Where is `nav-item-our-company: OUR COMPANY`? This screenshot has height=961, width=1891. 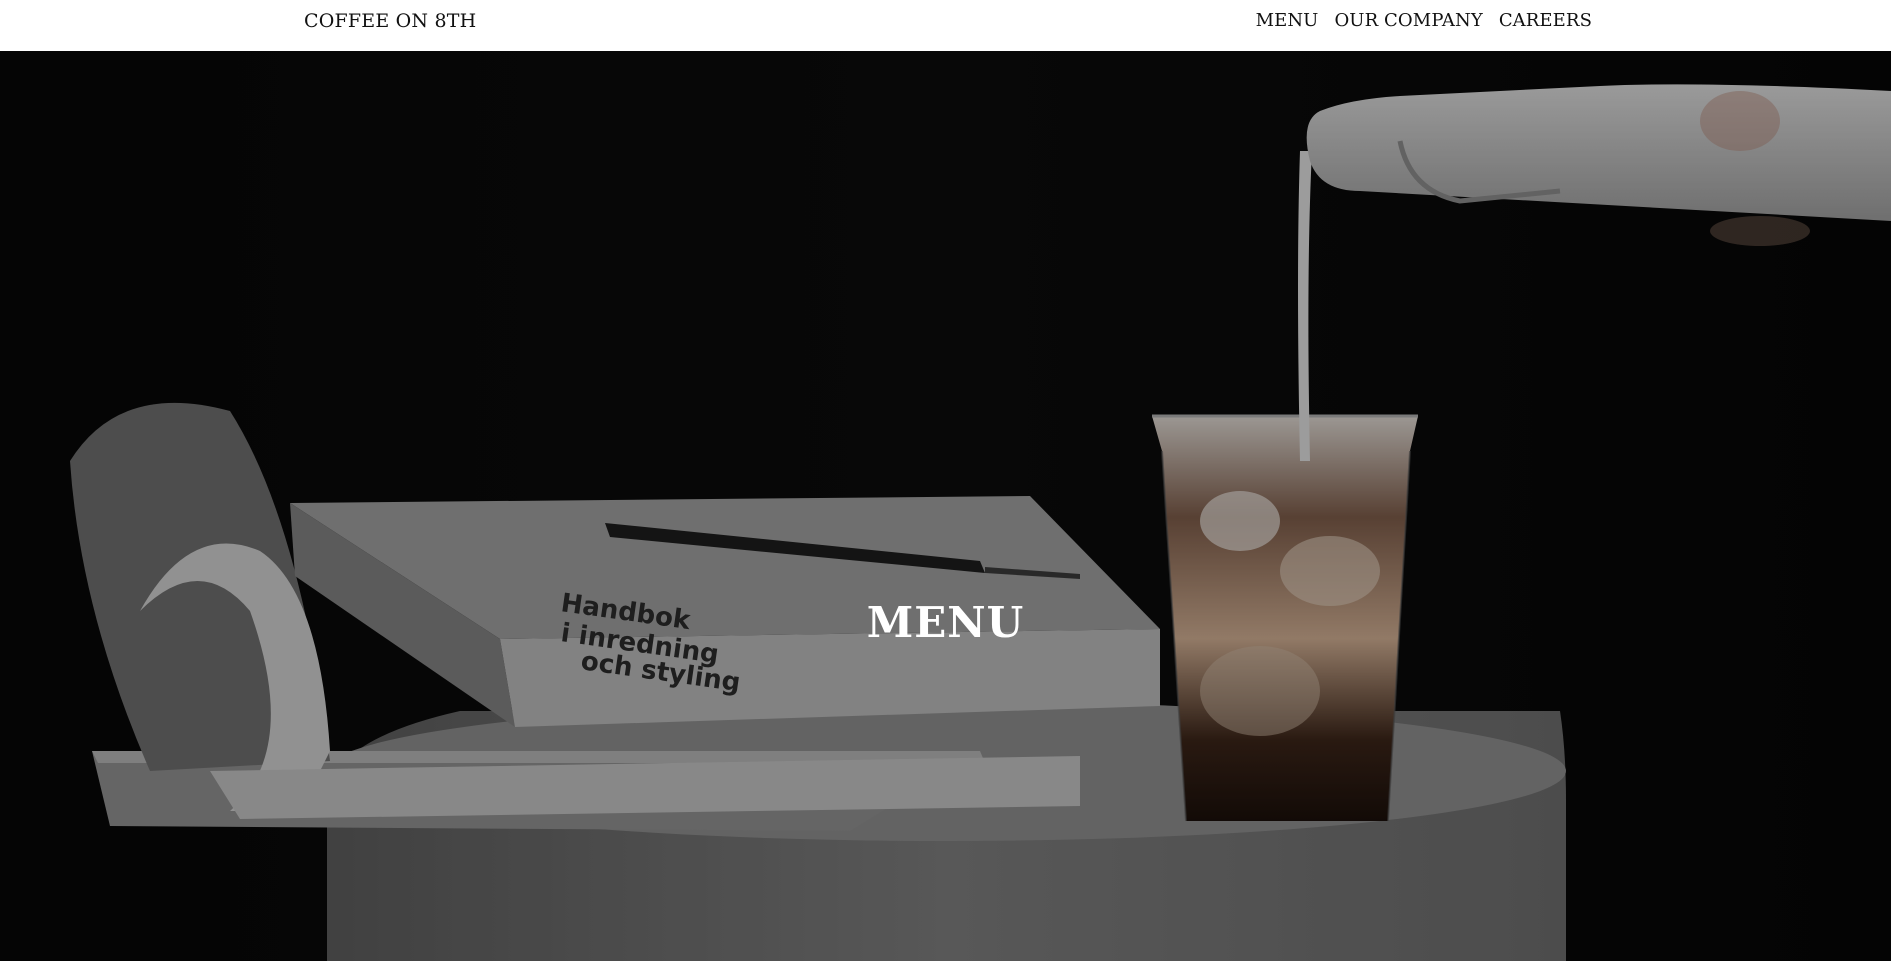 nav-item-our-company: OUR COMPANY is located at coordinates (1408, 20).